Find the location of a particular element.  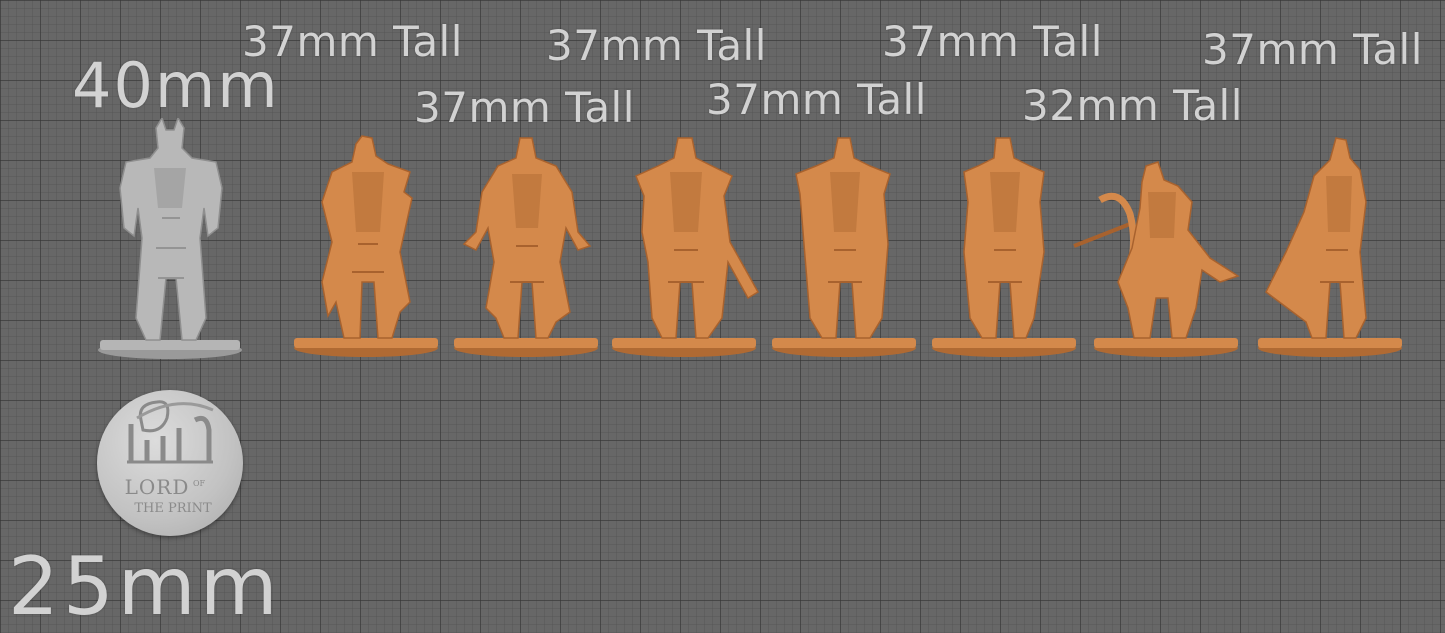

lord-of-the-print-logo: LORD OF THE PRINT is located at coordinates (170, 463).